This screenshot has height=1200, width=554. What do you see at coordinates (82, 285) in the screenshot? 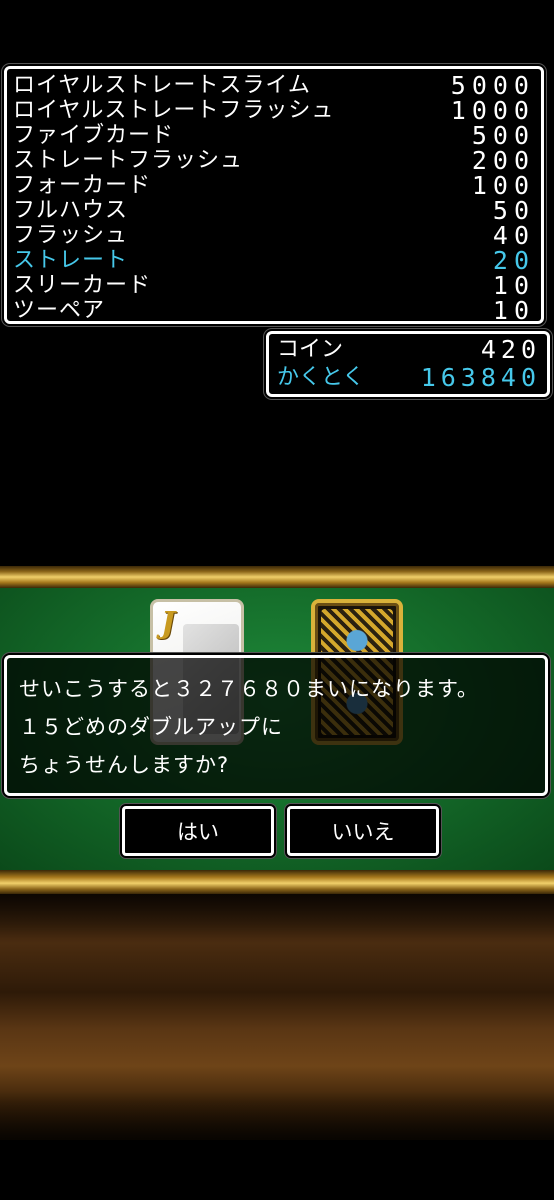
I see `hand-name: スリーカード` at bounding box center [82, 285].